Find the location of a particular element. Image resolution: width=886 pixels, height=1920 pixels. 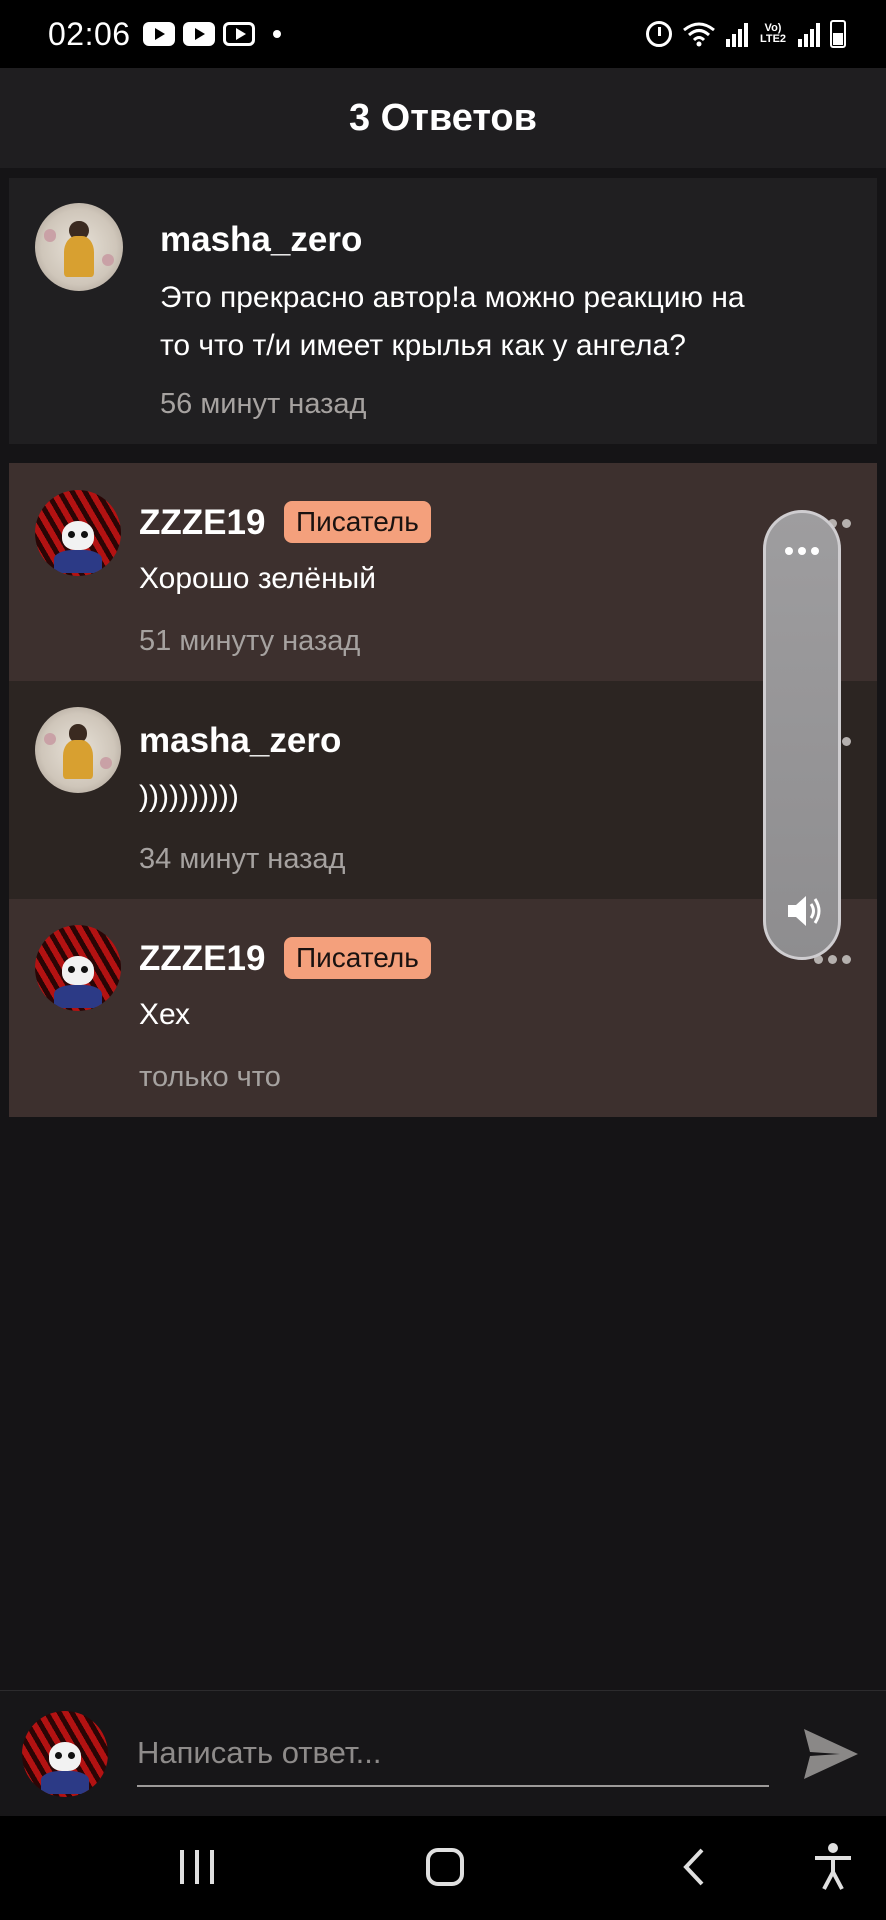

home-icon is located at coordinates (445, 1867).